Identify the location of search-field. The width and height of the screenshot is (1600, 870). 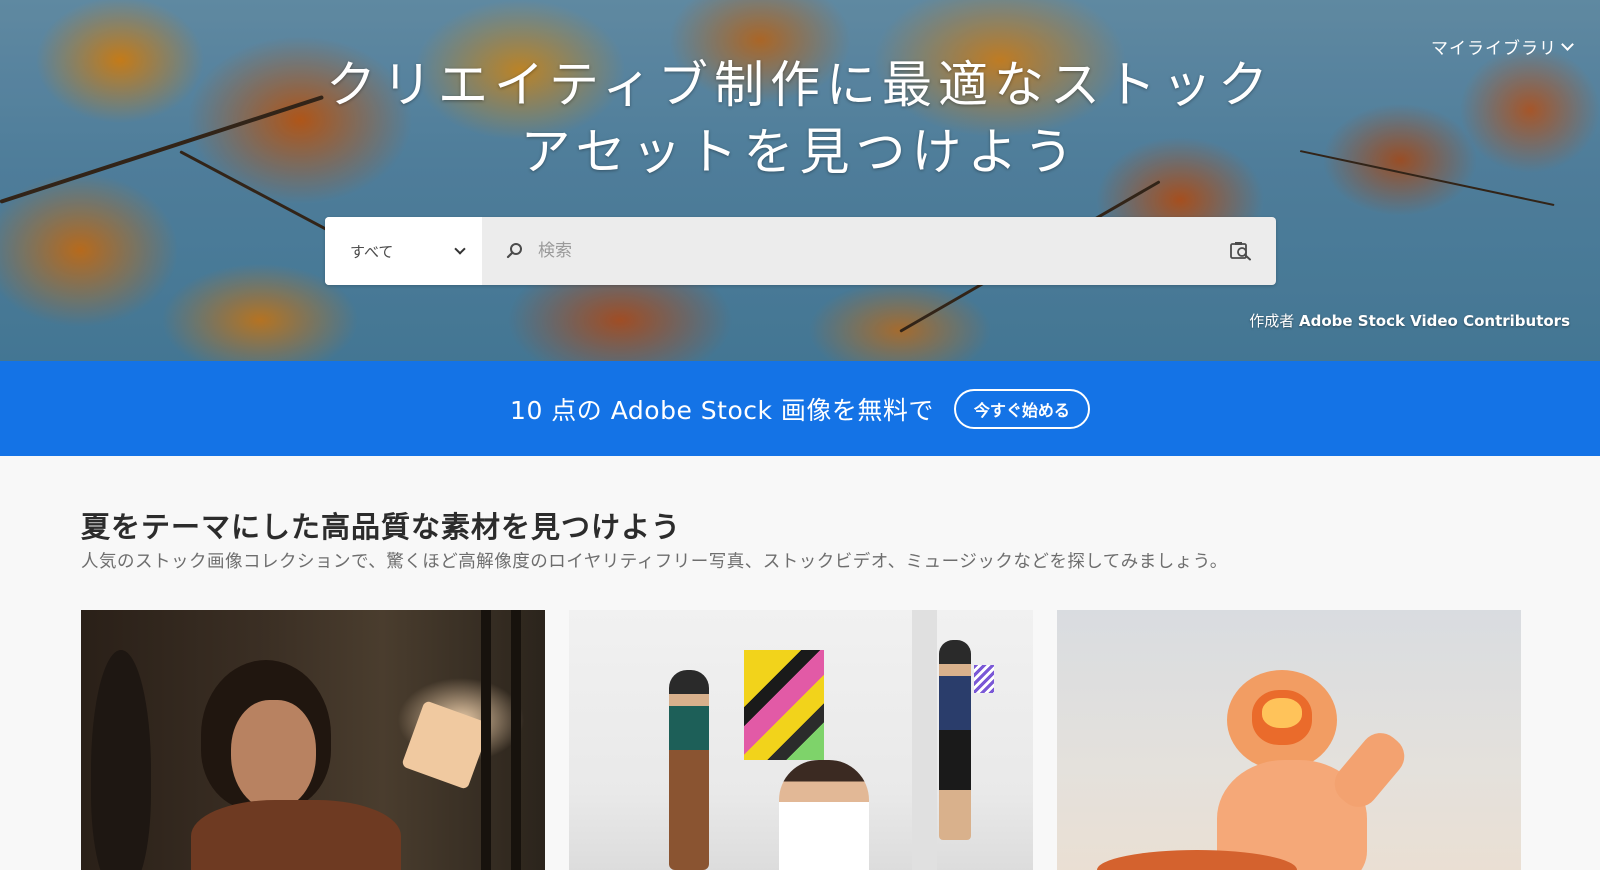
(844, 251).